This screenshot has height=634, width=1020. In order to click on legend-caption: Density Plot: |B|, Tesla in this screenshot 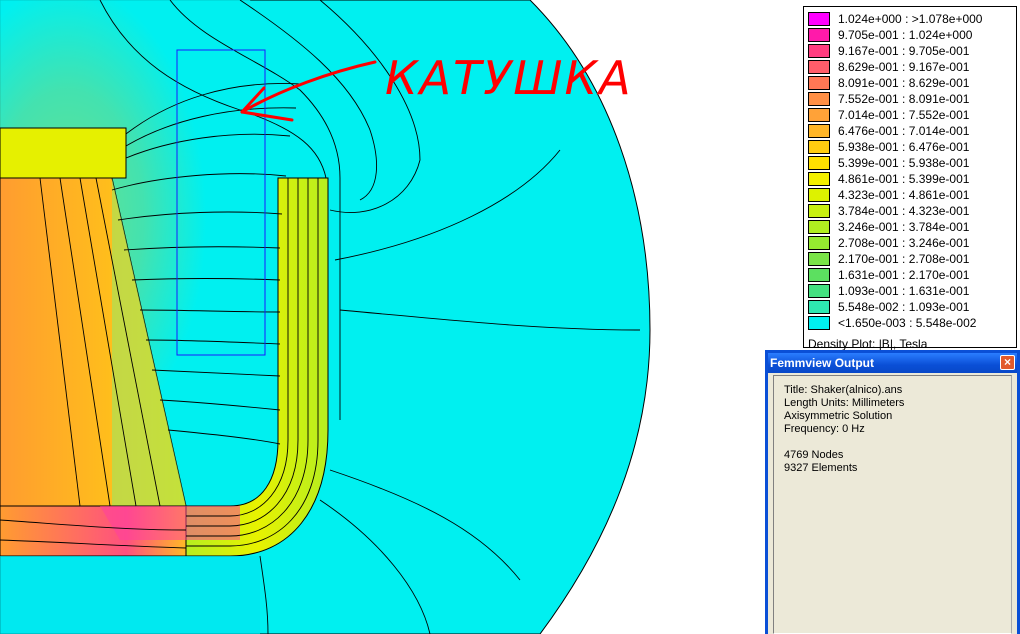, I will do `click(868, 344)`.